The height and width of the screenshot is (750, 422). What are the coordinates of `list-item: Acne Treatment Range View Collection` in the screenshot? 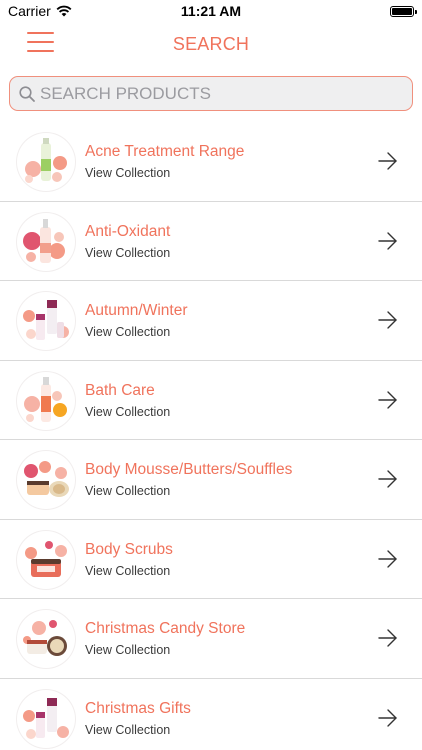 It's located at (211, 162).